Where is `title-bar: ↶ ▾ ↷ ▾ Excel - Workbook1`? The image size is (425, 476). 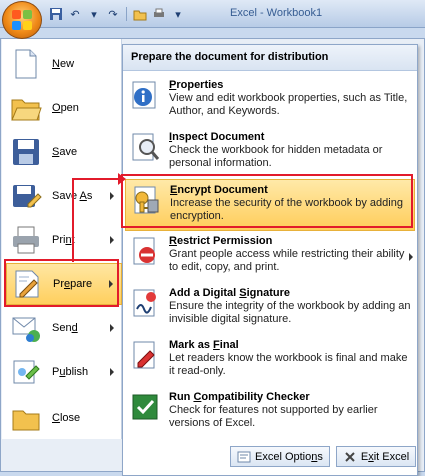
title-bar: ↶ ▾ ↷ ▾ Excel - Workbook1 is located at coordinates (212, 14).